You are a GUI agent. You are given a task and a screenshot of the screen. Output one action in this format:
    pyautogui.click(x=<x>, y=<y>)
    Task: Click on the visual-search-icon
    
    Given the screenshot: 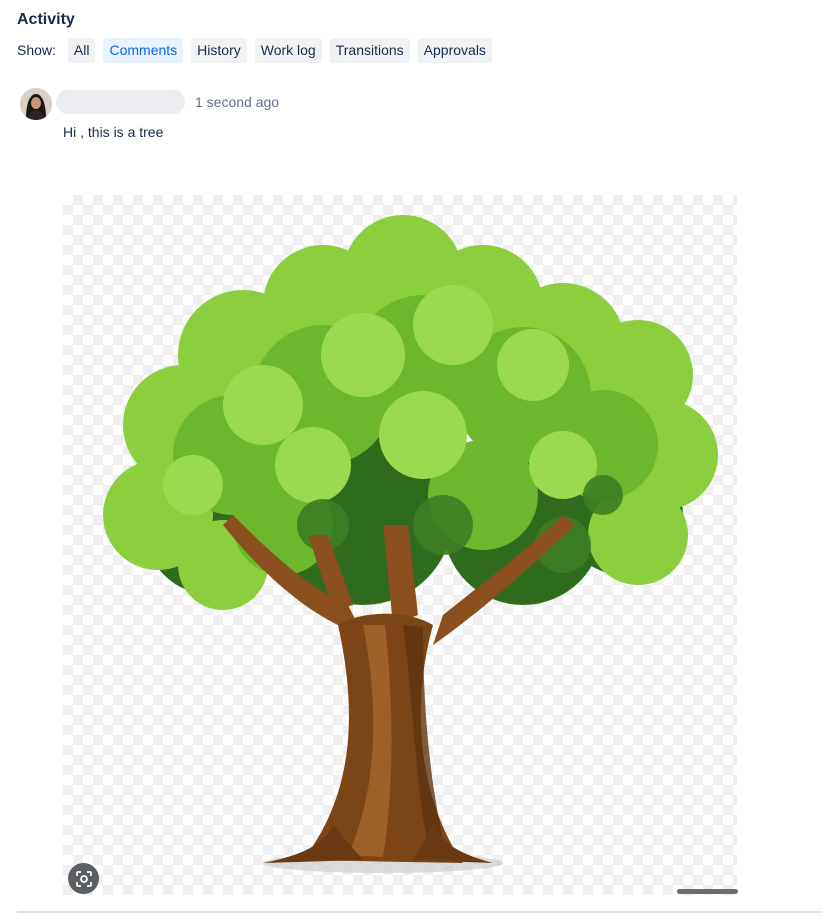 What is the action you would take?
    pyautogui.click(x=83, y=878)
    